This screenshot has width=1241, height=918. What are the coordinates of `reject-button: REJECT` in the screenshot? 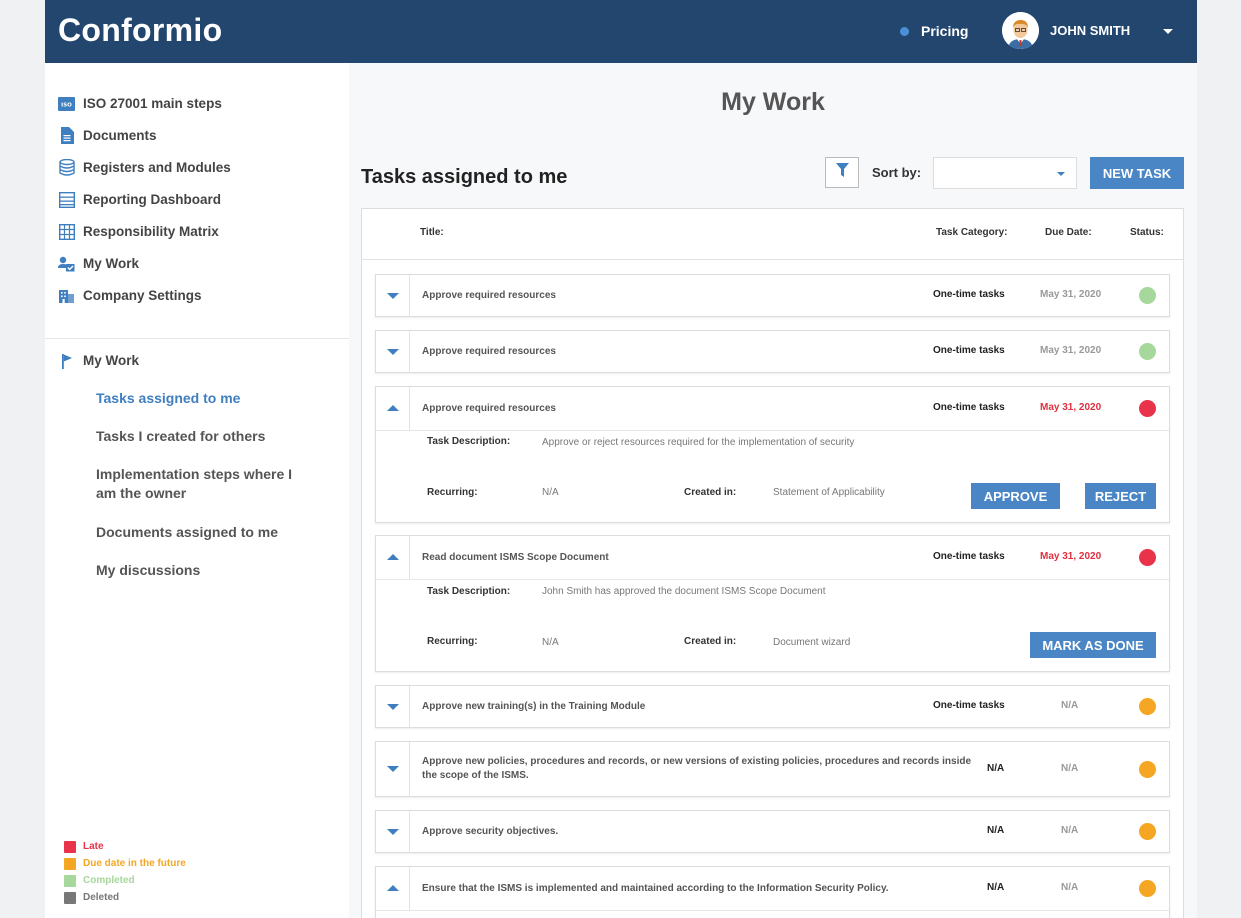 It's located at (1120, 496).